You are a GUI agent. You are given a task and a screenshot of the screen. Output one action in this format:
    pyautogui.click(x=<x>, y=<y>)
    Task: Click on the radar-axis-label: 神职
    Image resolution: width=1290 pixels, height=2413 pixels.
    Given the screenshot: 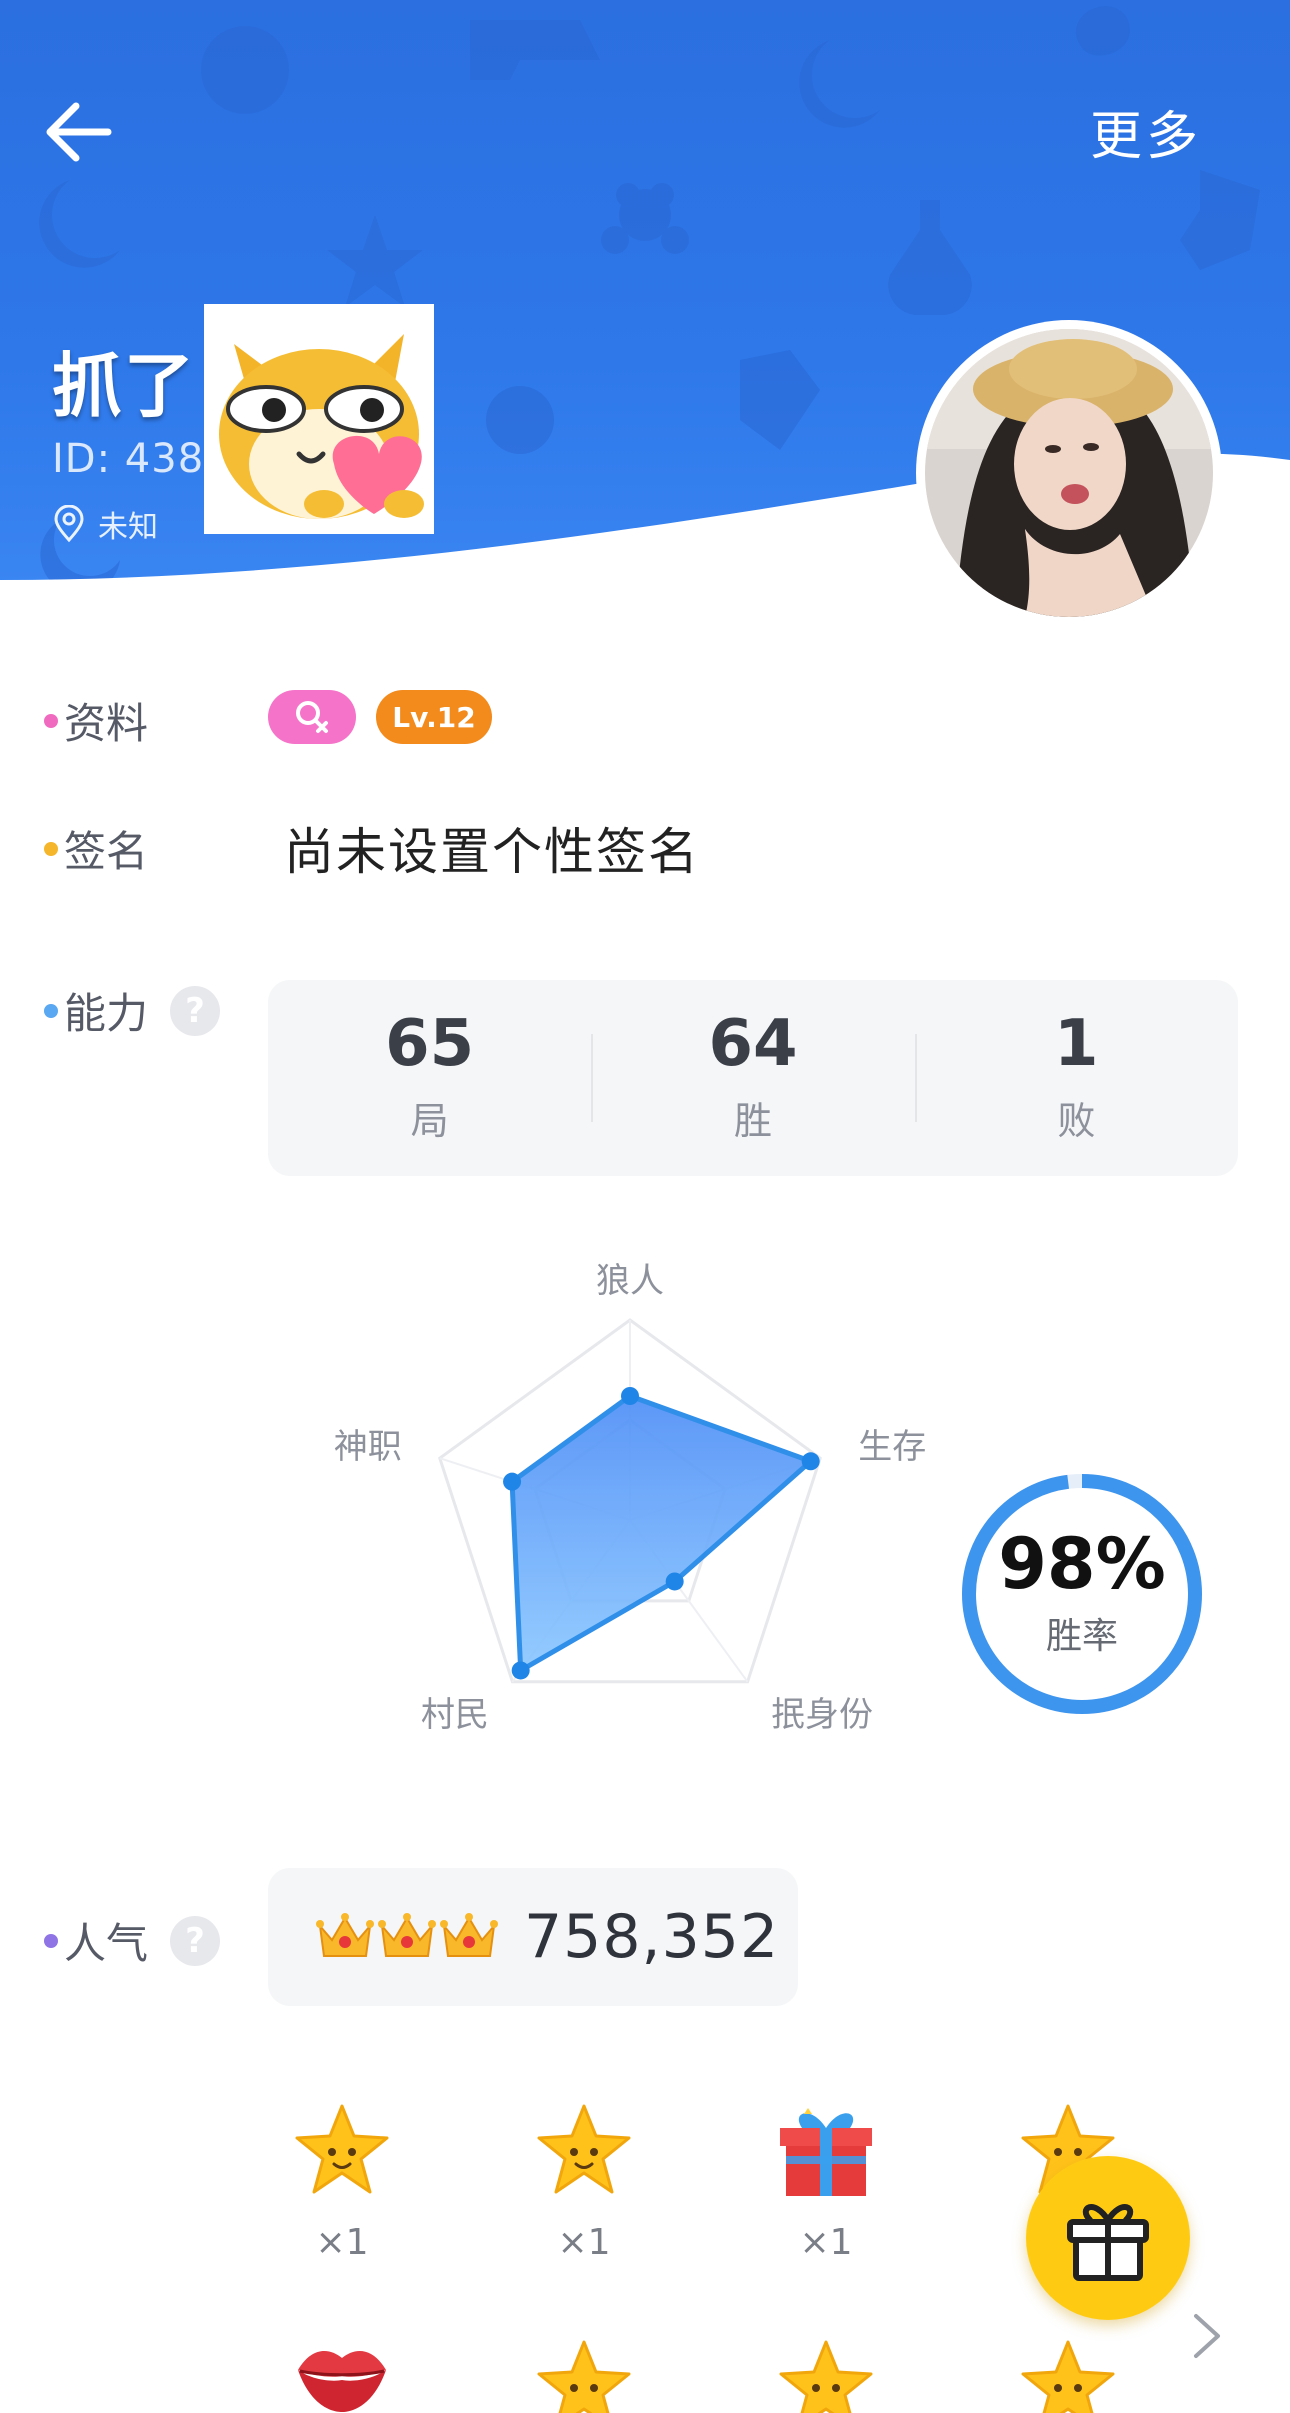 What is the action you would take?
    pyautogui.click(x=368, y=1447)
    